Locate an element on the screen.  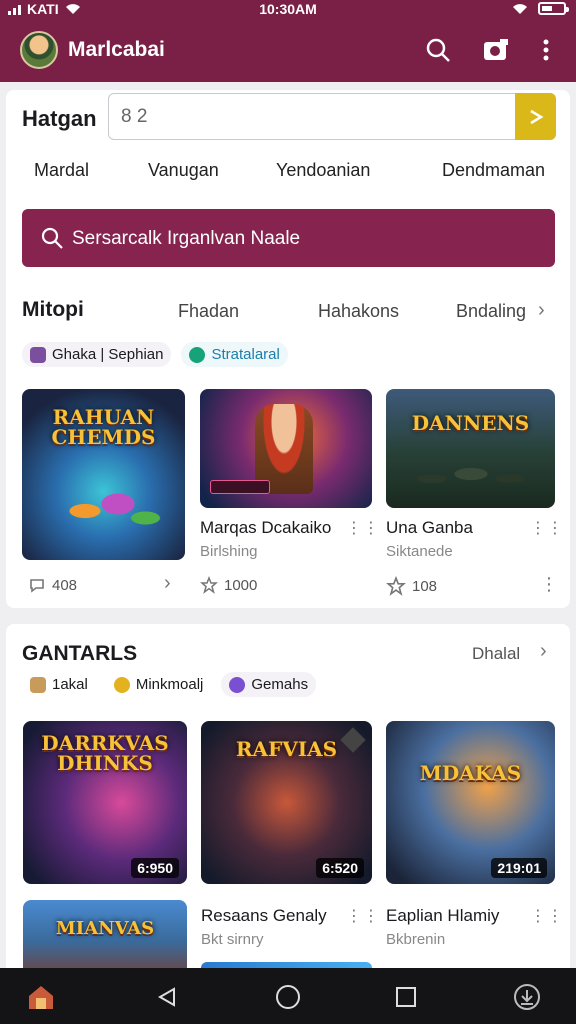
game-stats: 1000 is located at coordinates (228, 585).